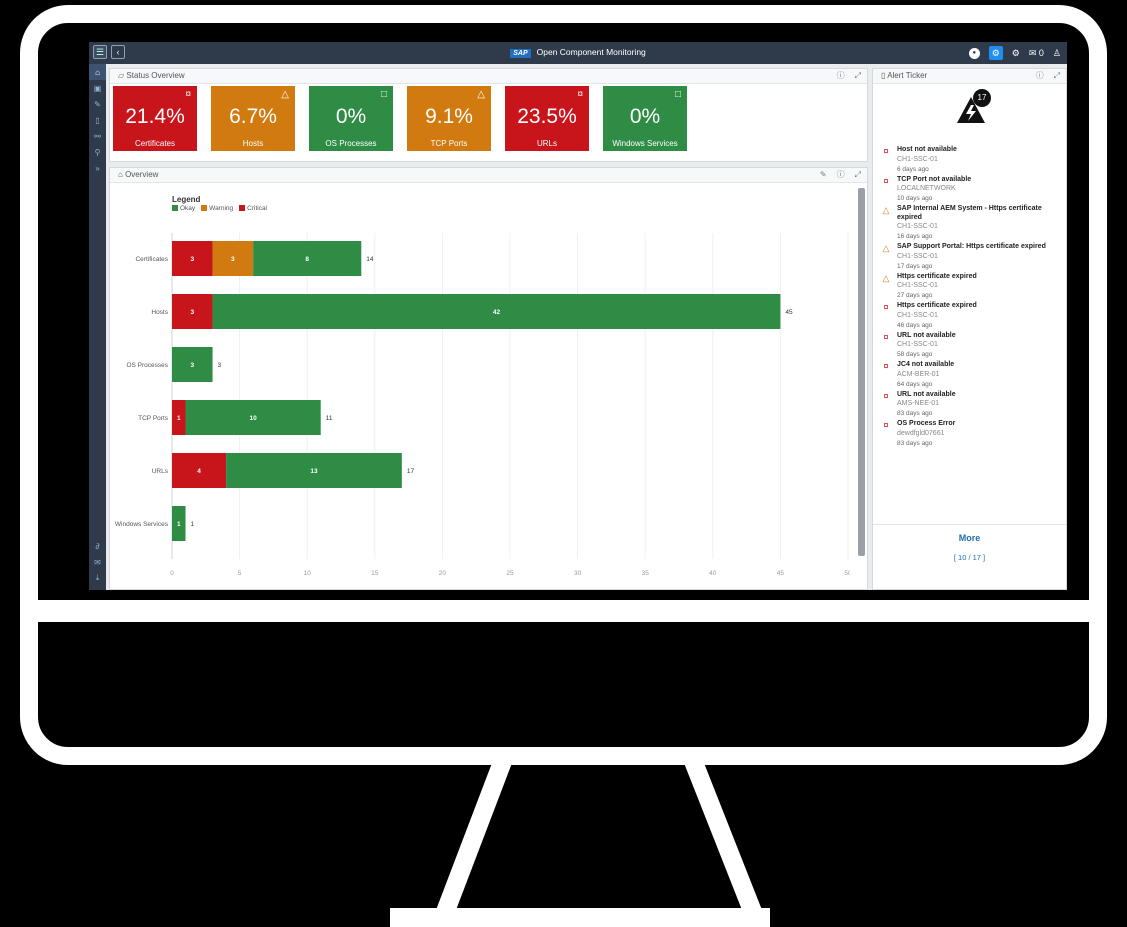 This screenshot has height=927, width=1127. Describe the element at coordinates (713, 573) in the screenshot. I see `x-tick-label: 40` at that location.